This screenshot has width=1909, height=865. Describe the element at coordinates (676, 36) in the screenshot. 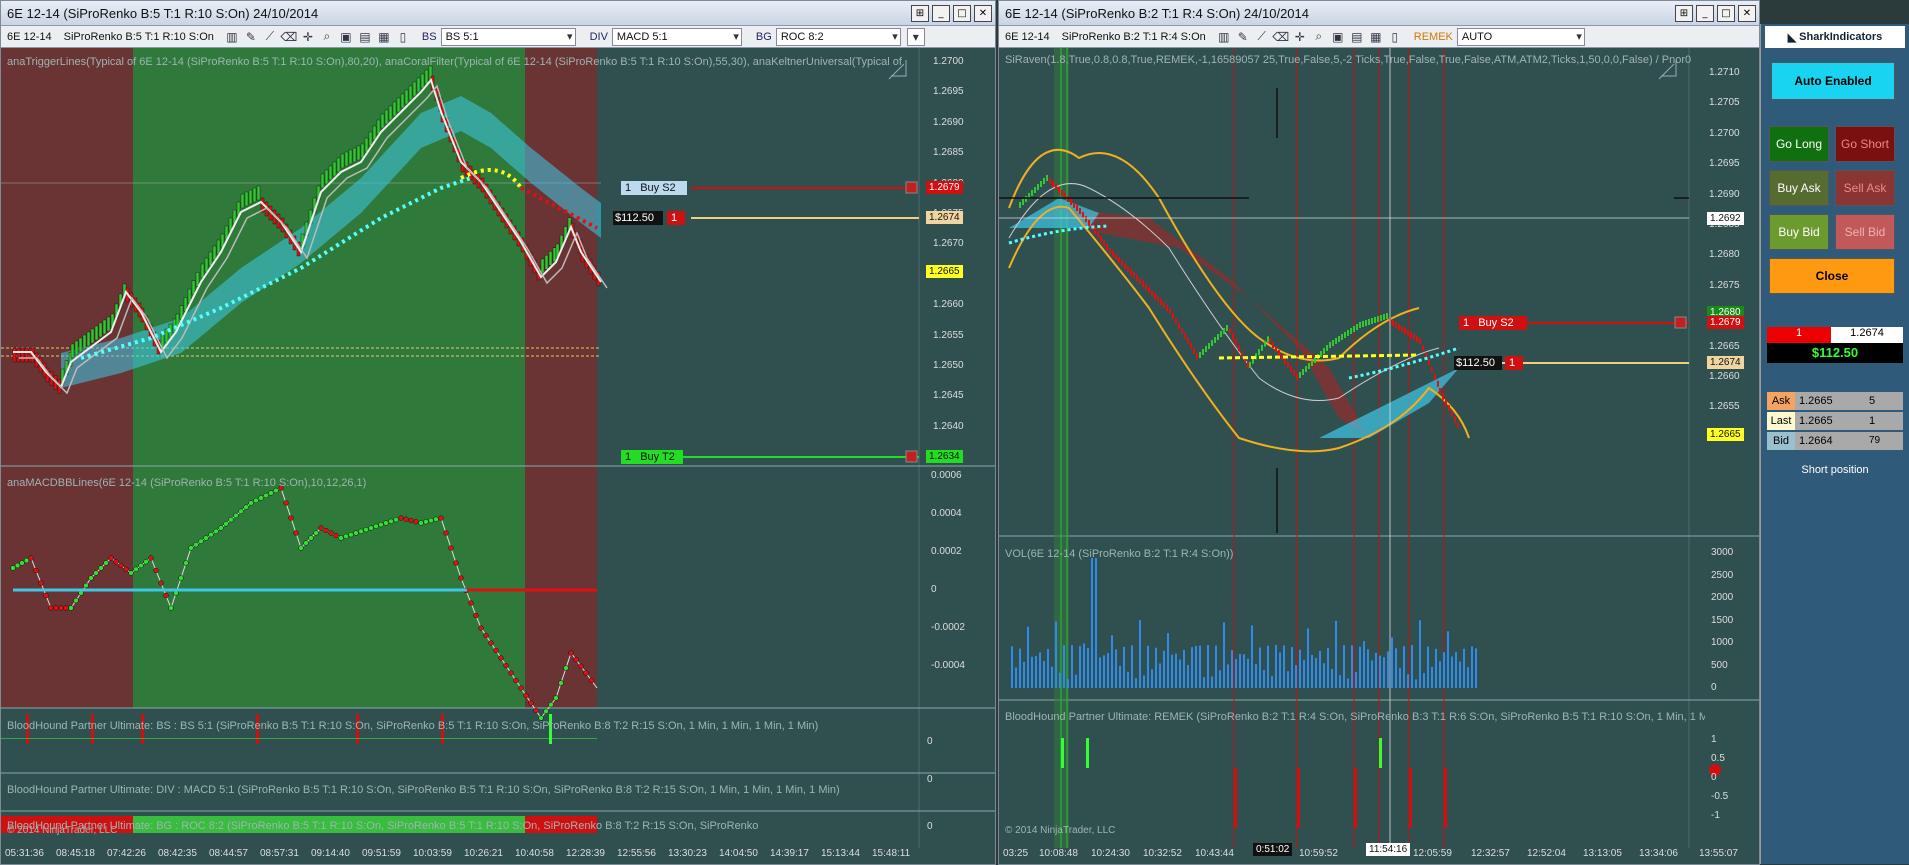

I see `div-select: MACD 5:1` at that location.